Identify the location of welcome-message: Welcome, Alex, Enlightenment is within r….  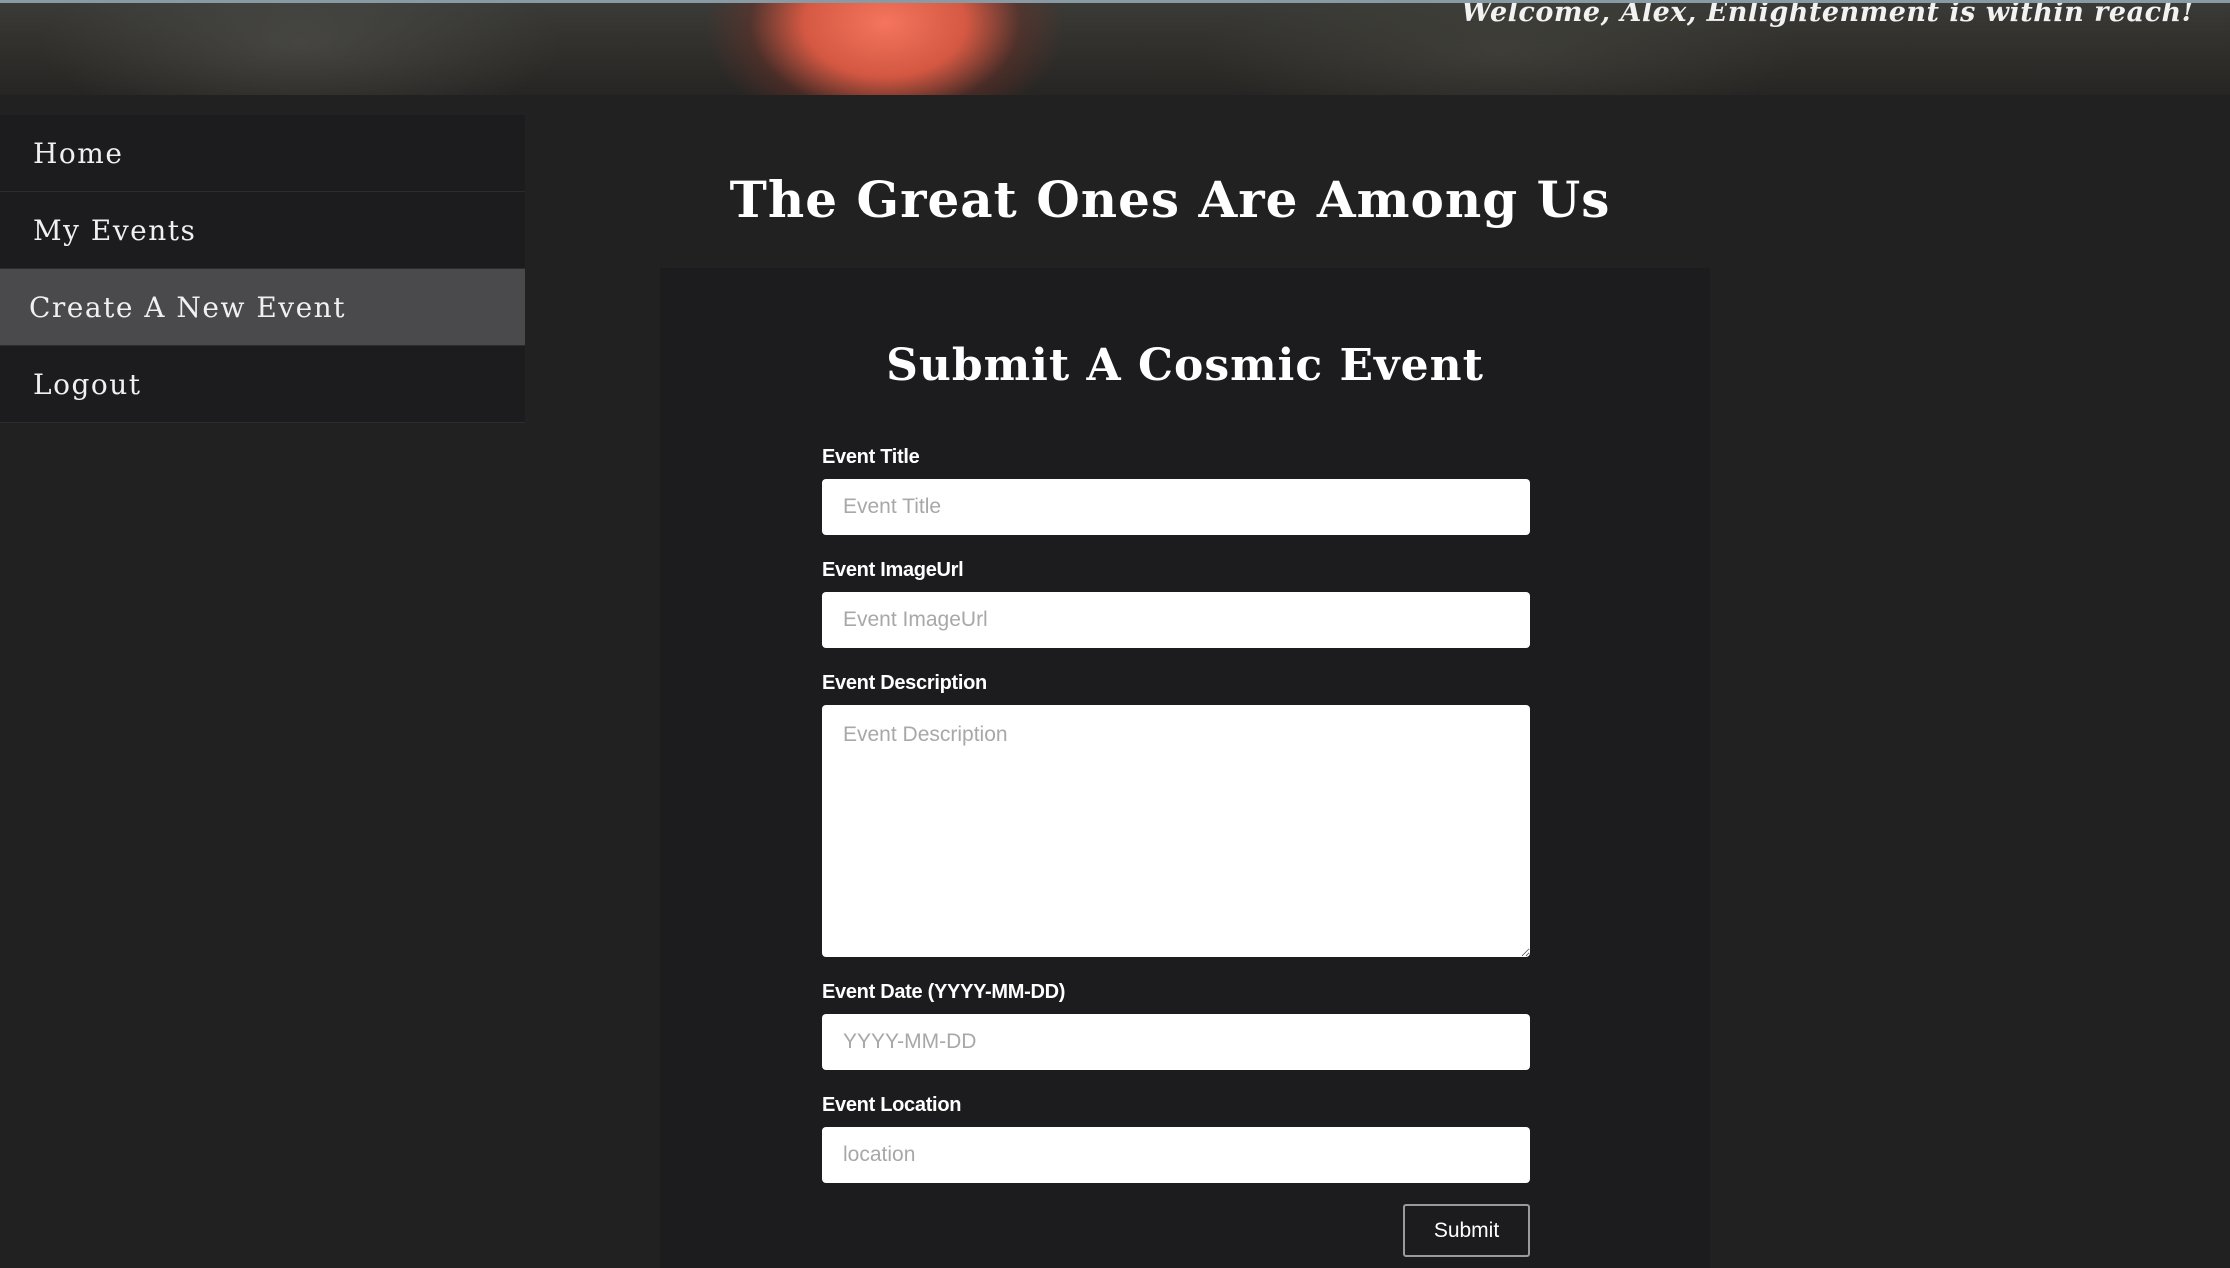
(1827, 14).